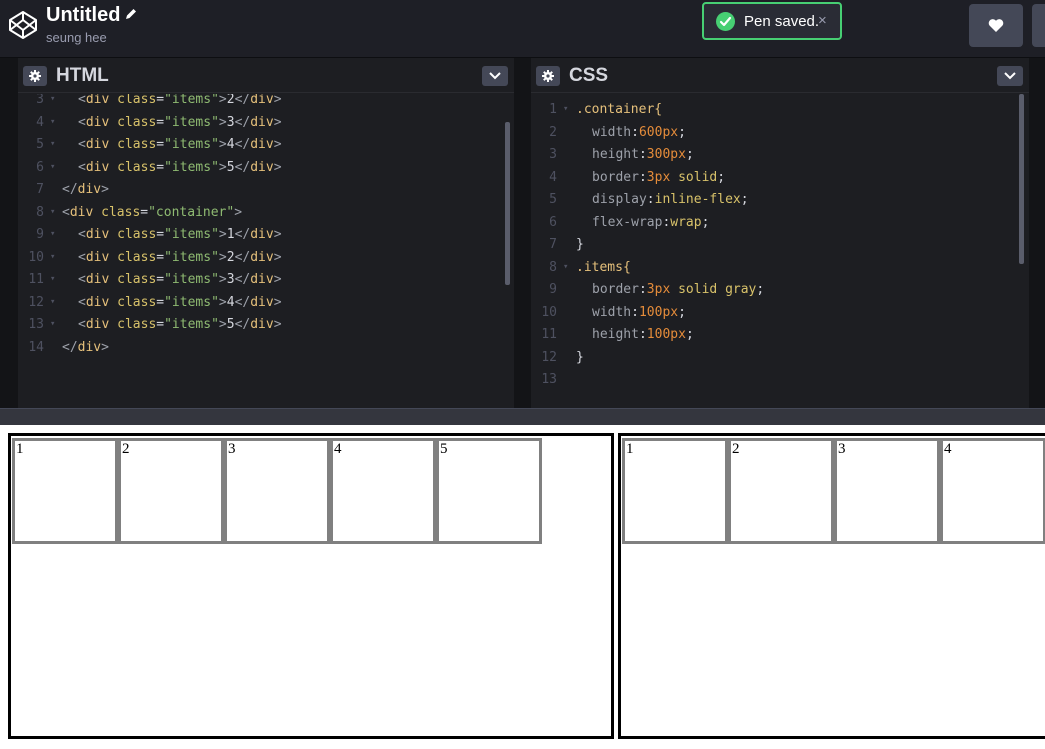  I want to click on code-line: 3 ▾ <div class="items">2</div>, so click(266, 104).